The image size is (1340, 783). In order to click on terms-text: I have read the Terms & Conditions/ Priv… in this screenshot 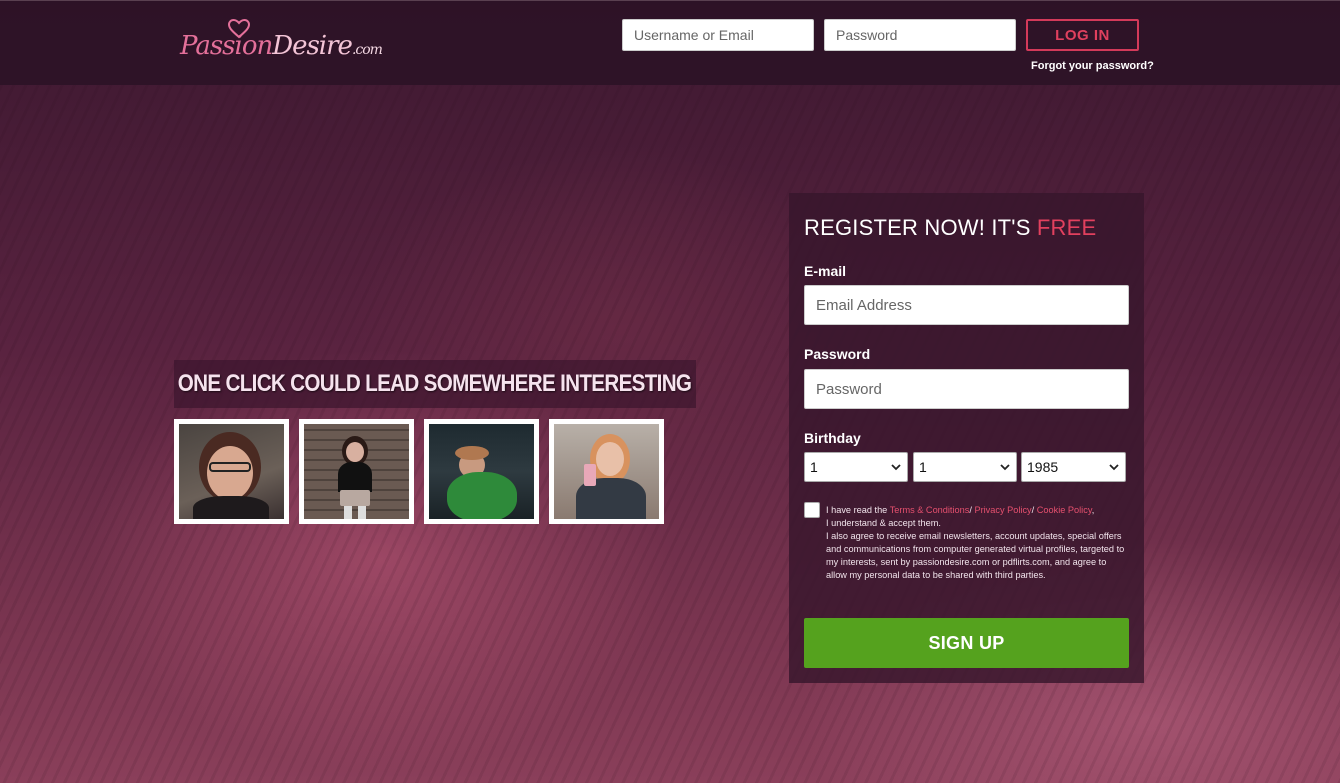, I will do `click(975, 542)`.